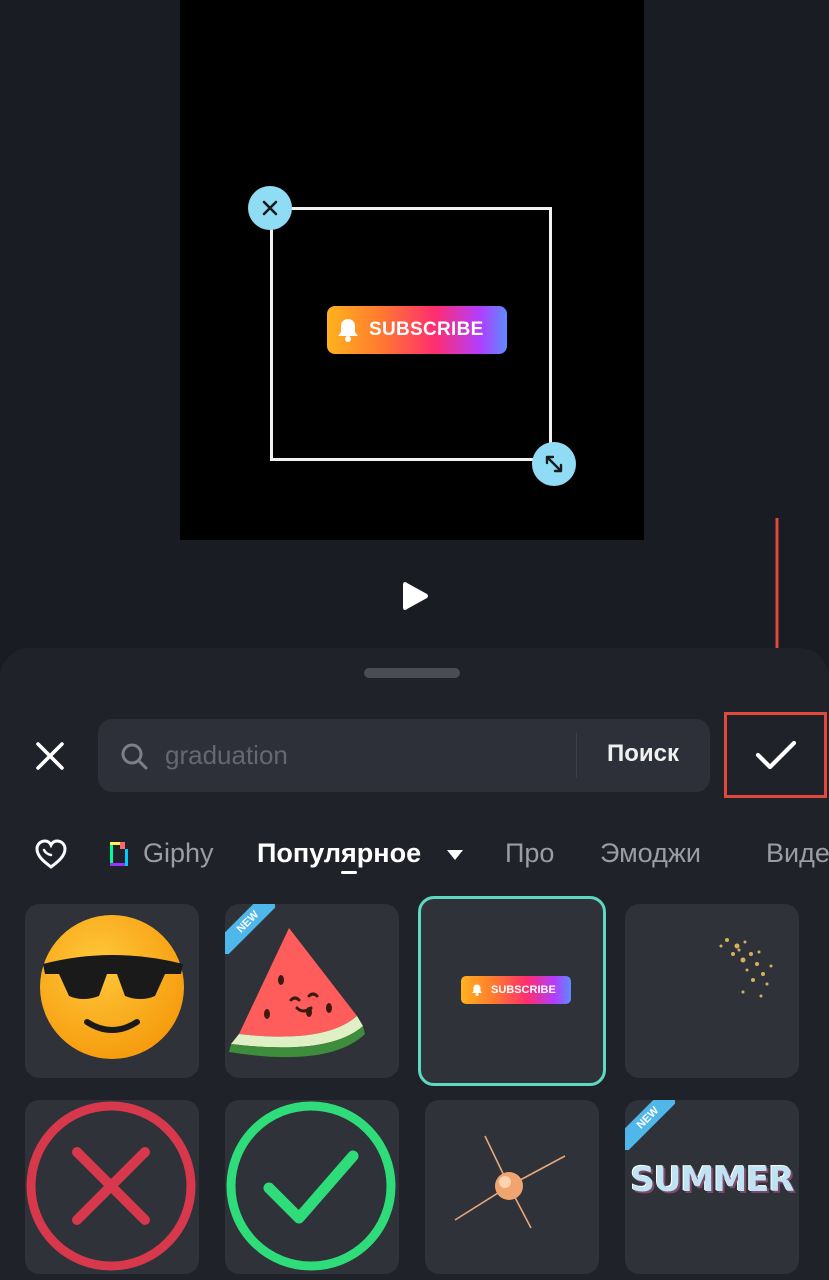 This screenshot has width=829, height=1280. What do you see at coordinates (226, 755) in the screenshot?
I see `search-input: graduation` at bounding box center [226, 755].